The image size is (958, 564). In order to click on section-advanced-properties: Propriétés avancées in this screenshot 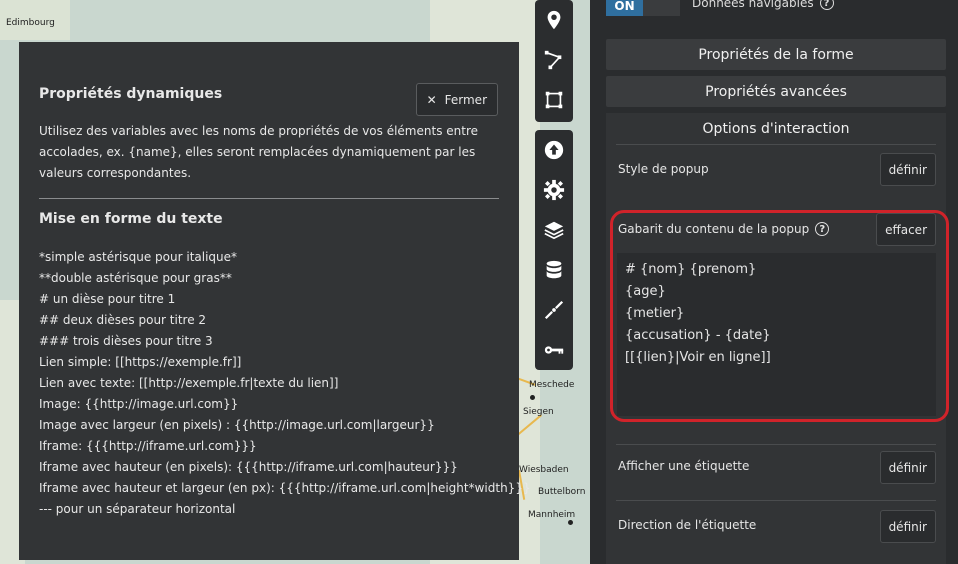, I will do `click(776, 91)`.